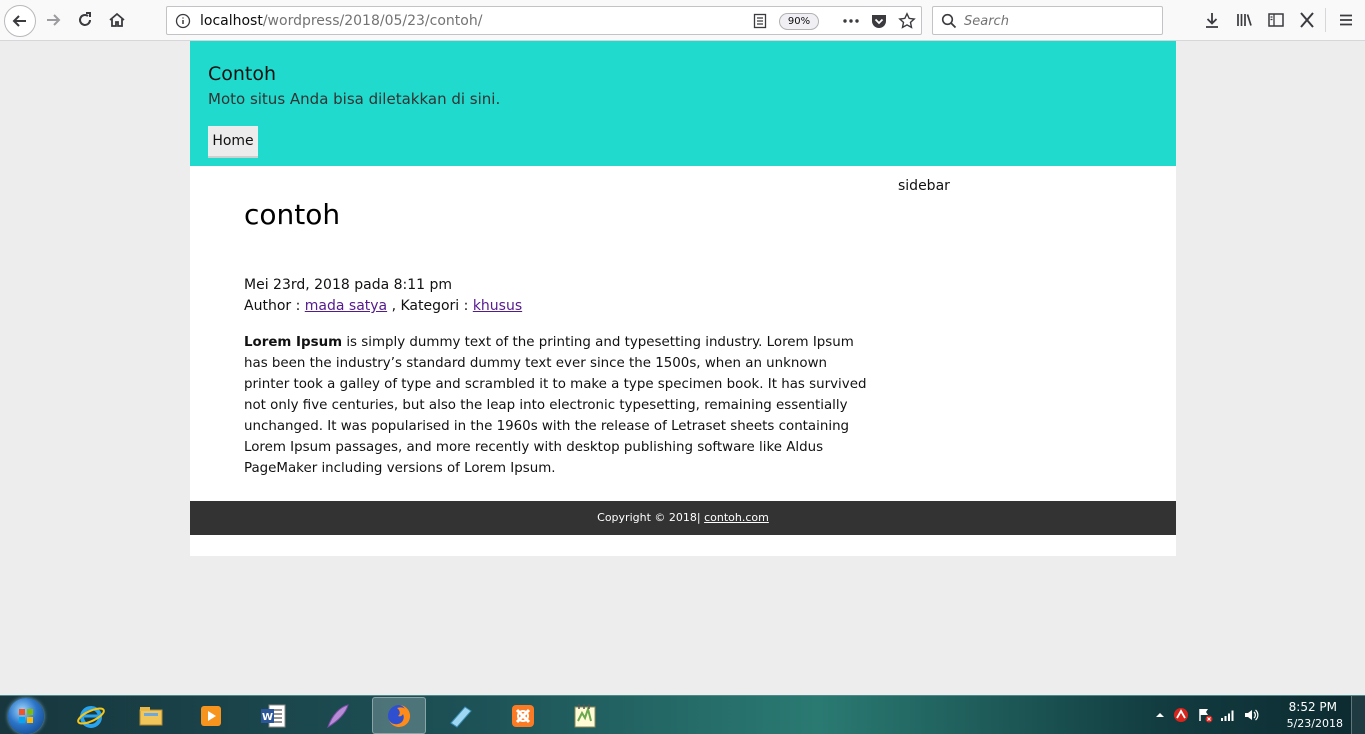 The width and height of the screenshot is (1365, 734). I want to click on menu-button, so click(1346, 20).